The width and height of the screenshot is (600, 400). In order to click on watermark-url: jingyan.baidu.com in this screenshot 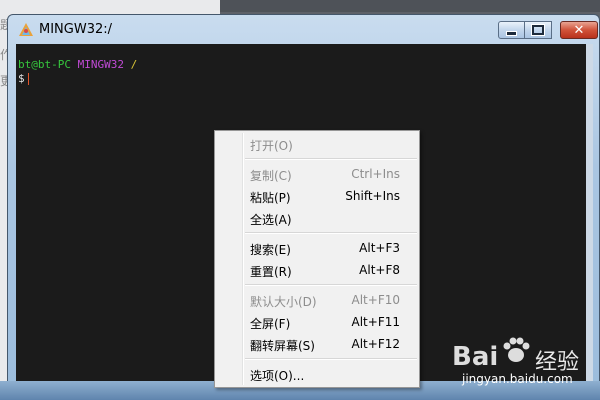, I will do `click(517, 379)`.